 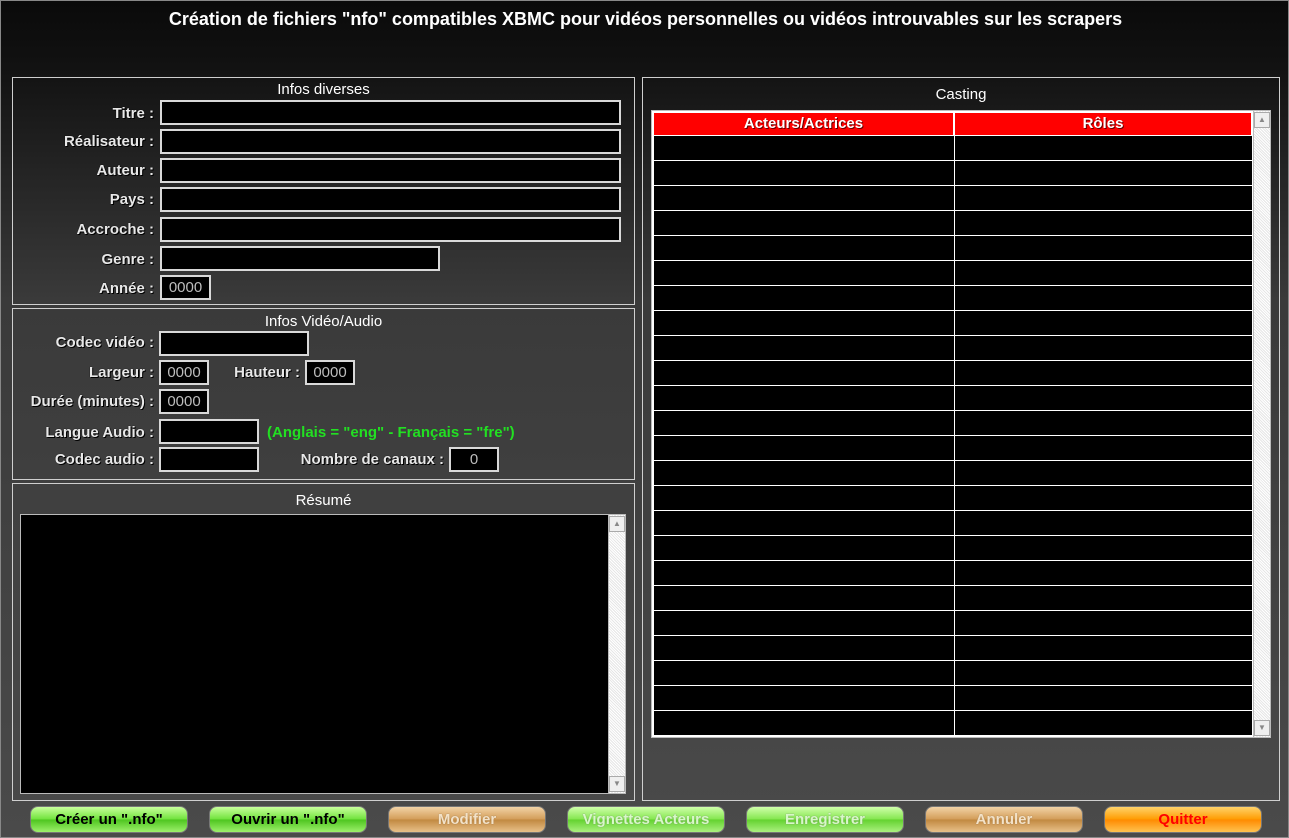 What do you see at coordinates (184, 372) in the screenshot?
I see `largeur-field` at bounding box center [184, 372].